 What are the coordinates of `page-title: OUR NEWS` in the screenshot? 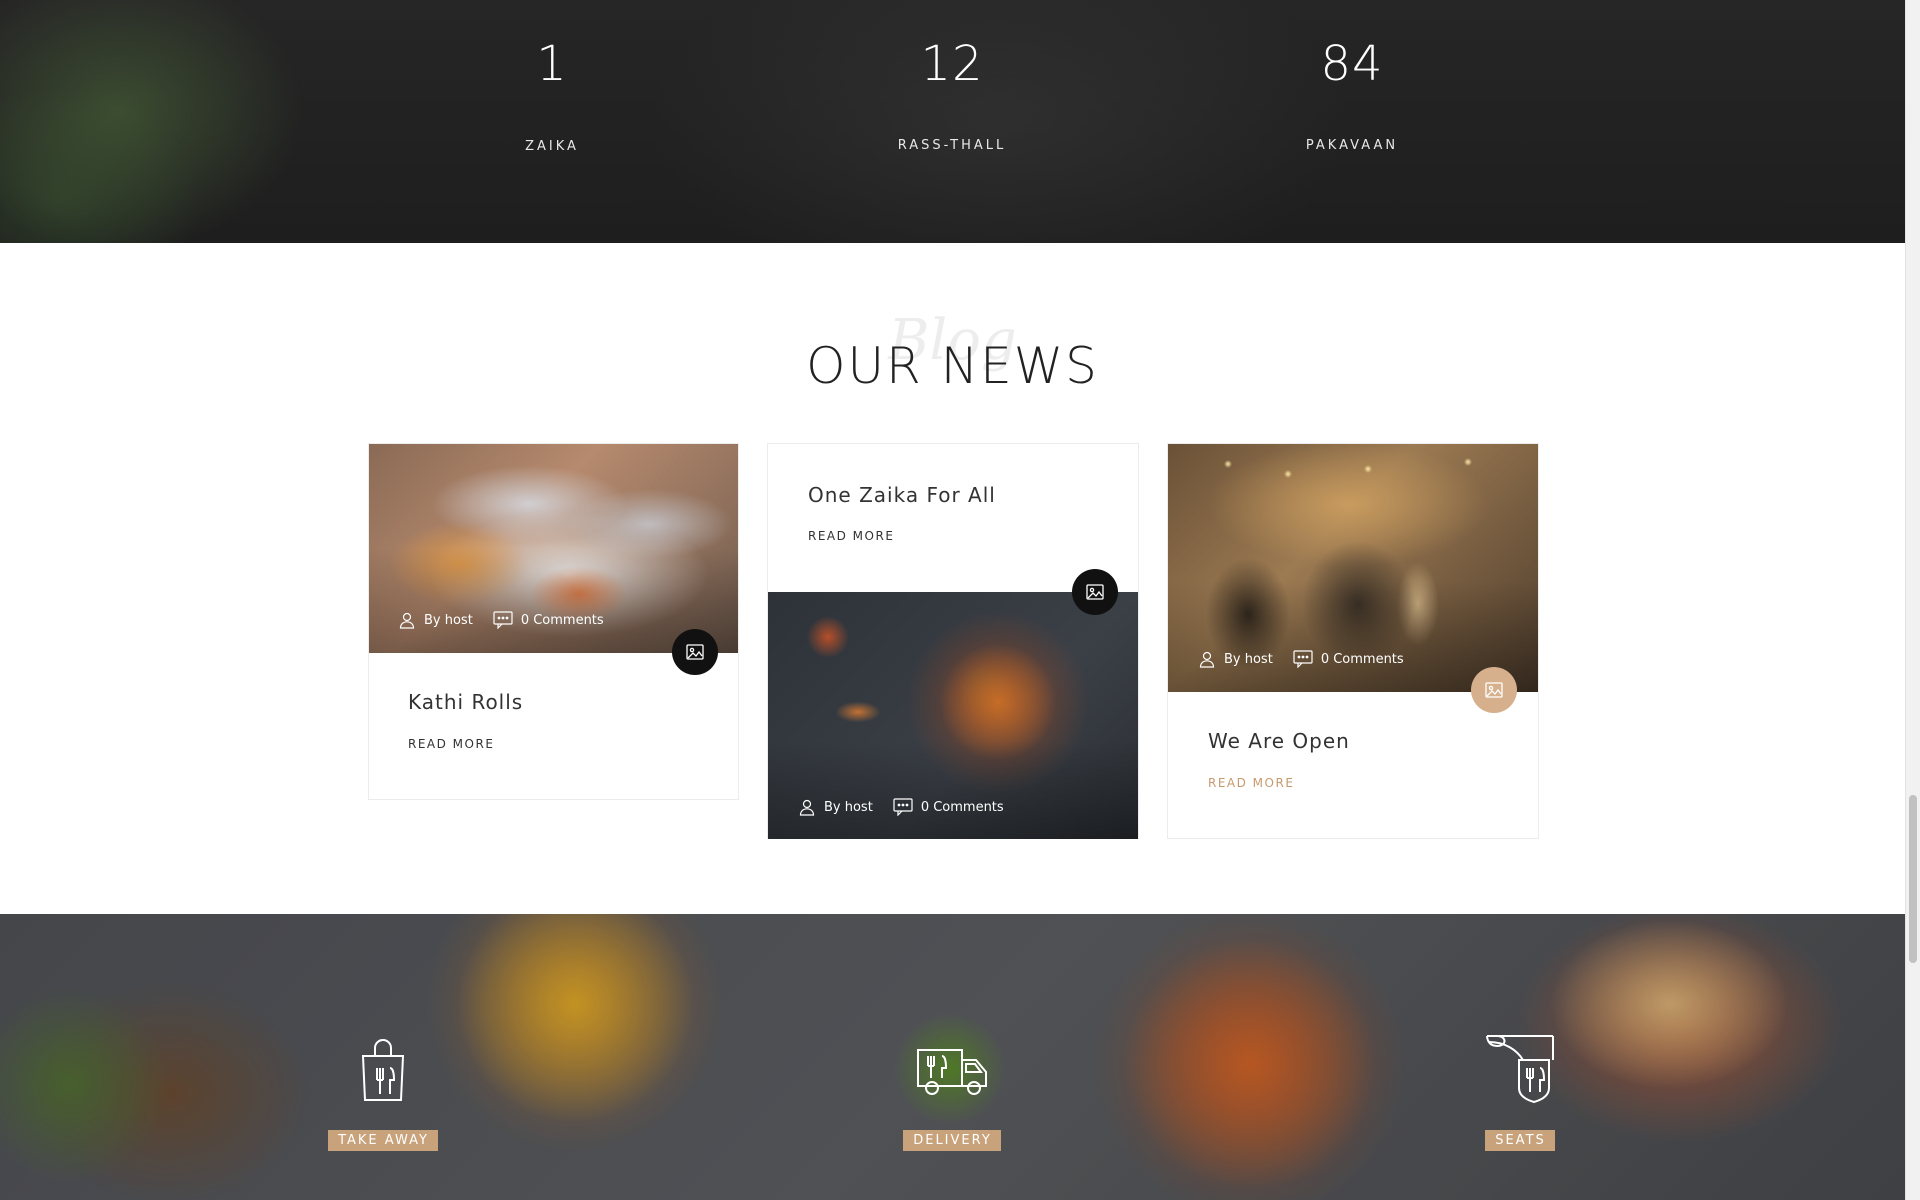 It's located at (952, 366).